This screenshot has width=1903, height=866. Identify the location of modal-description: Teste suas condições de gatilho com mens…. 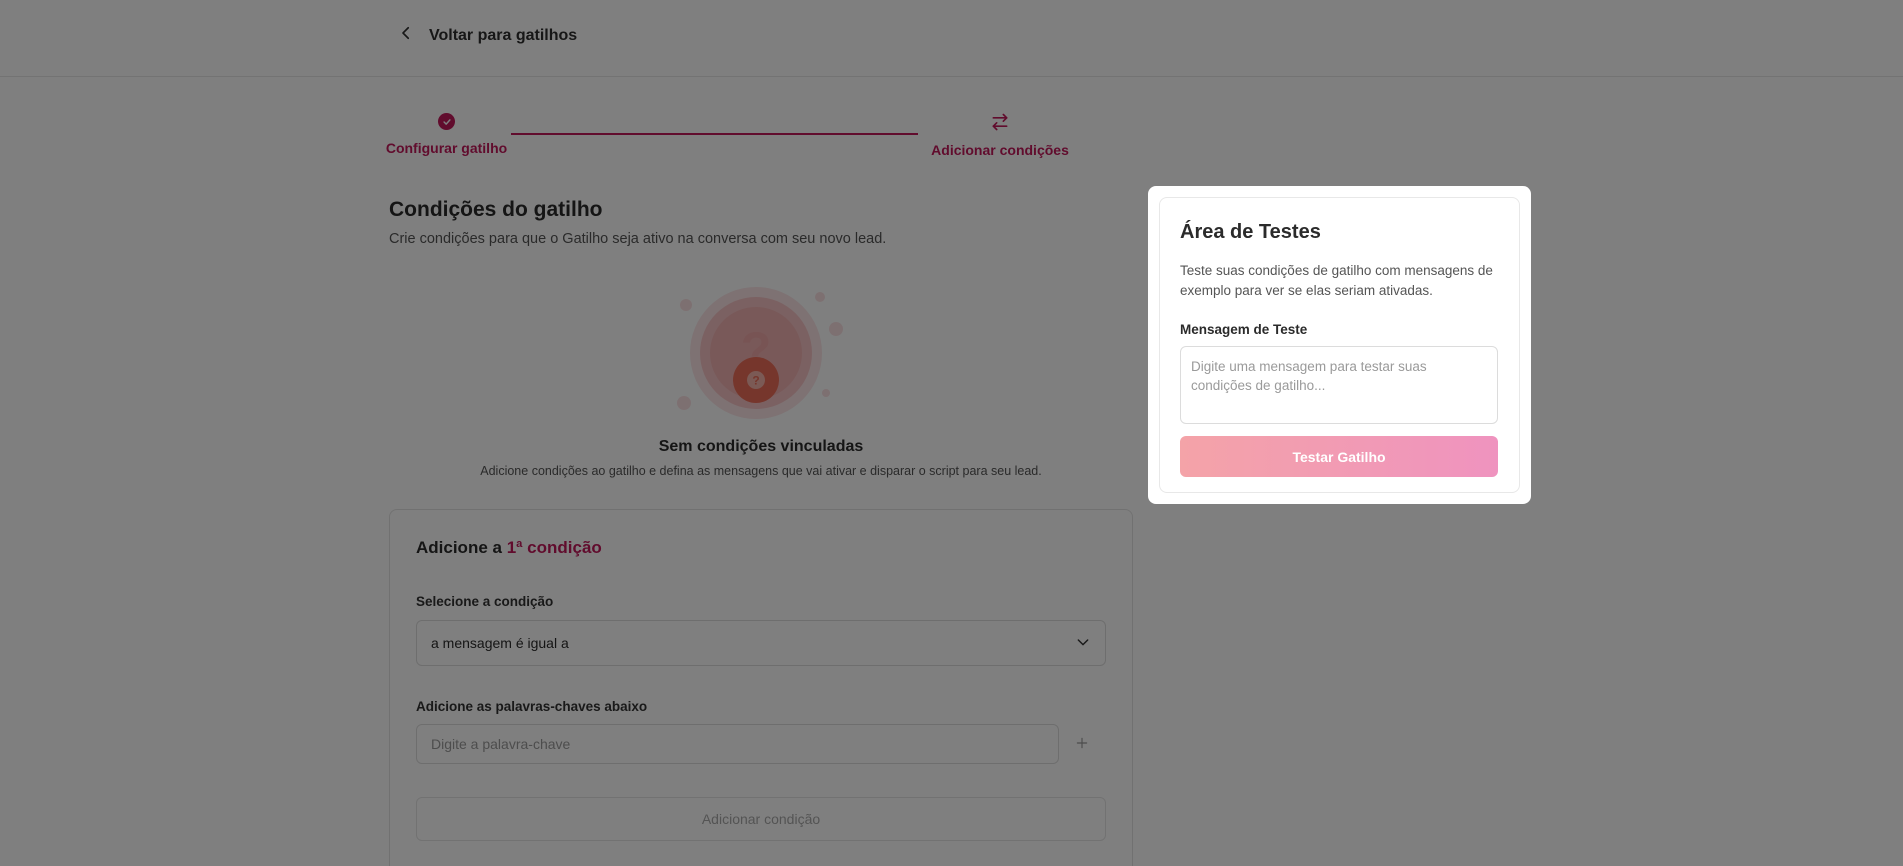
(1336, 280).